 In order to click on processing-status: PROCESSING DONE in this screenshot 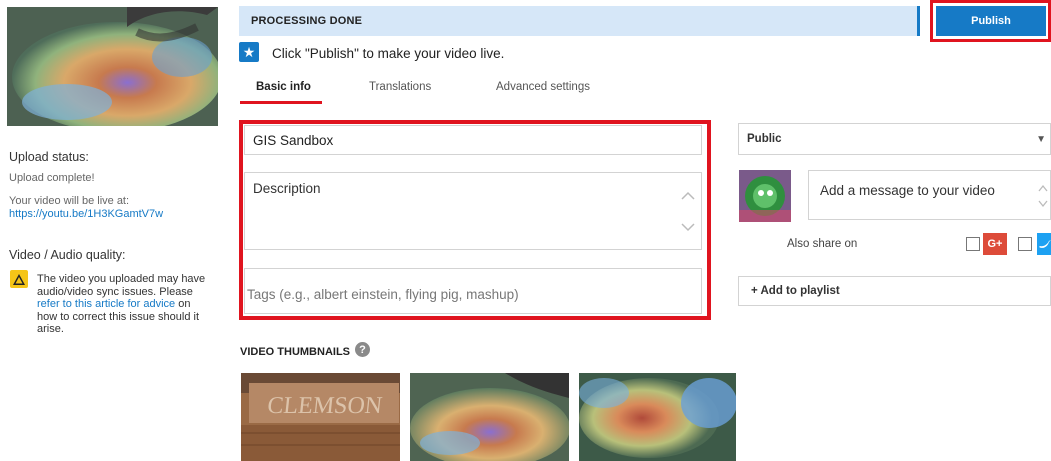, I will do `click(307, 21)`.